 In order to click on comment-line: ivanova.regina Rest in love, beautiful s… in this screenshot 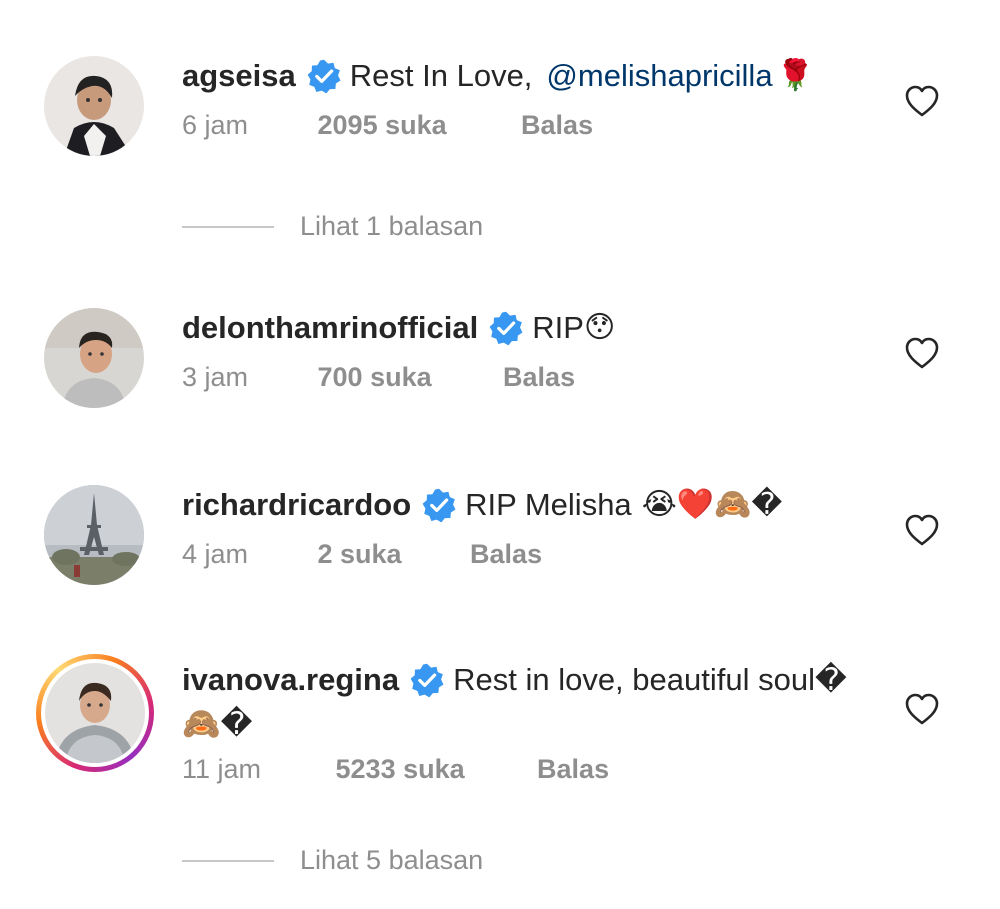, I will do `click(514, 680)`.